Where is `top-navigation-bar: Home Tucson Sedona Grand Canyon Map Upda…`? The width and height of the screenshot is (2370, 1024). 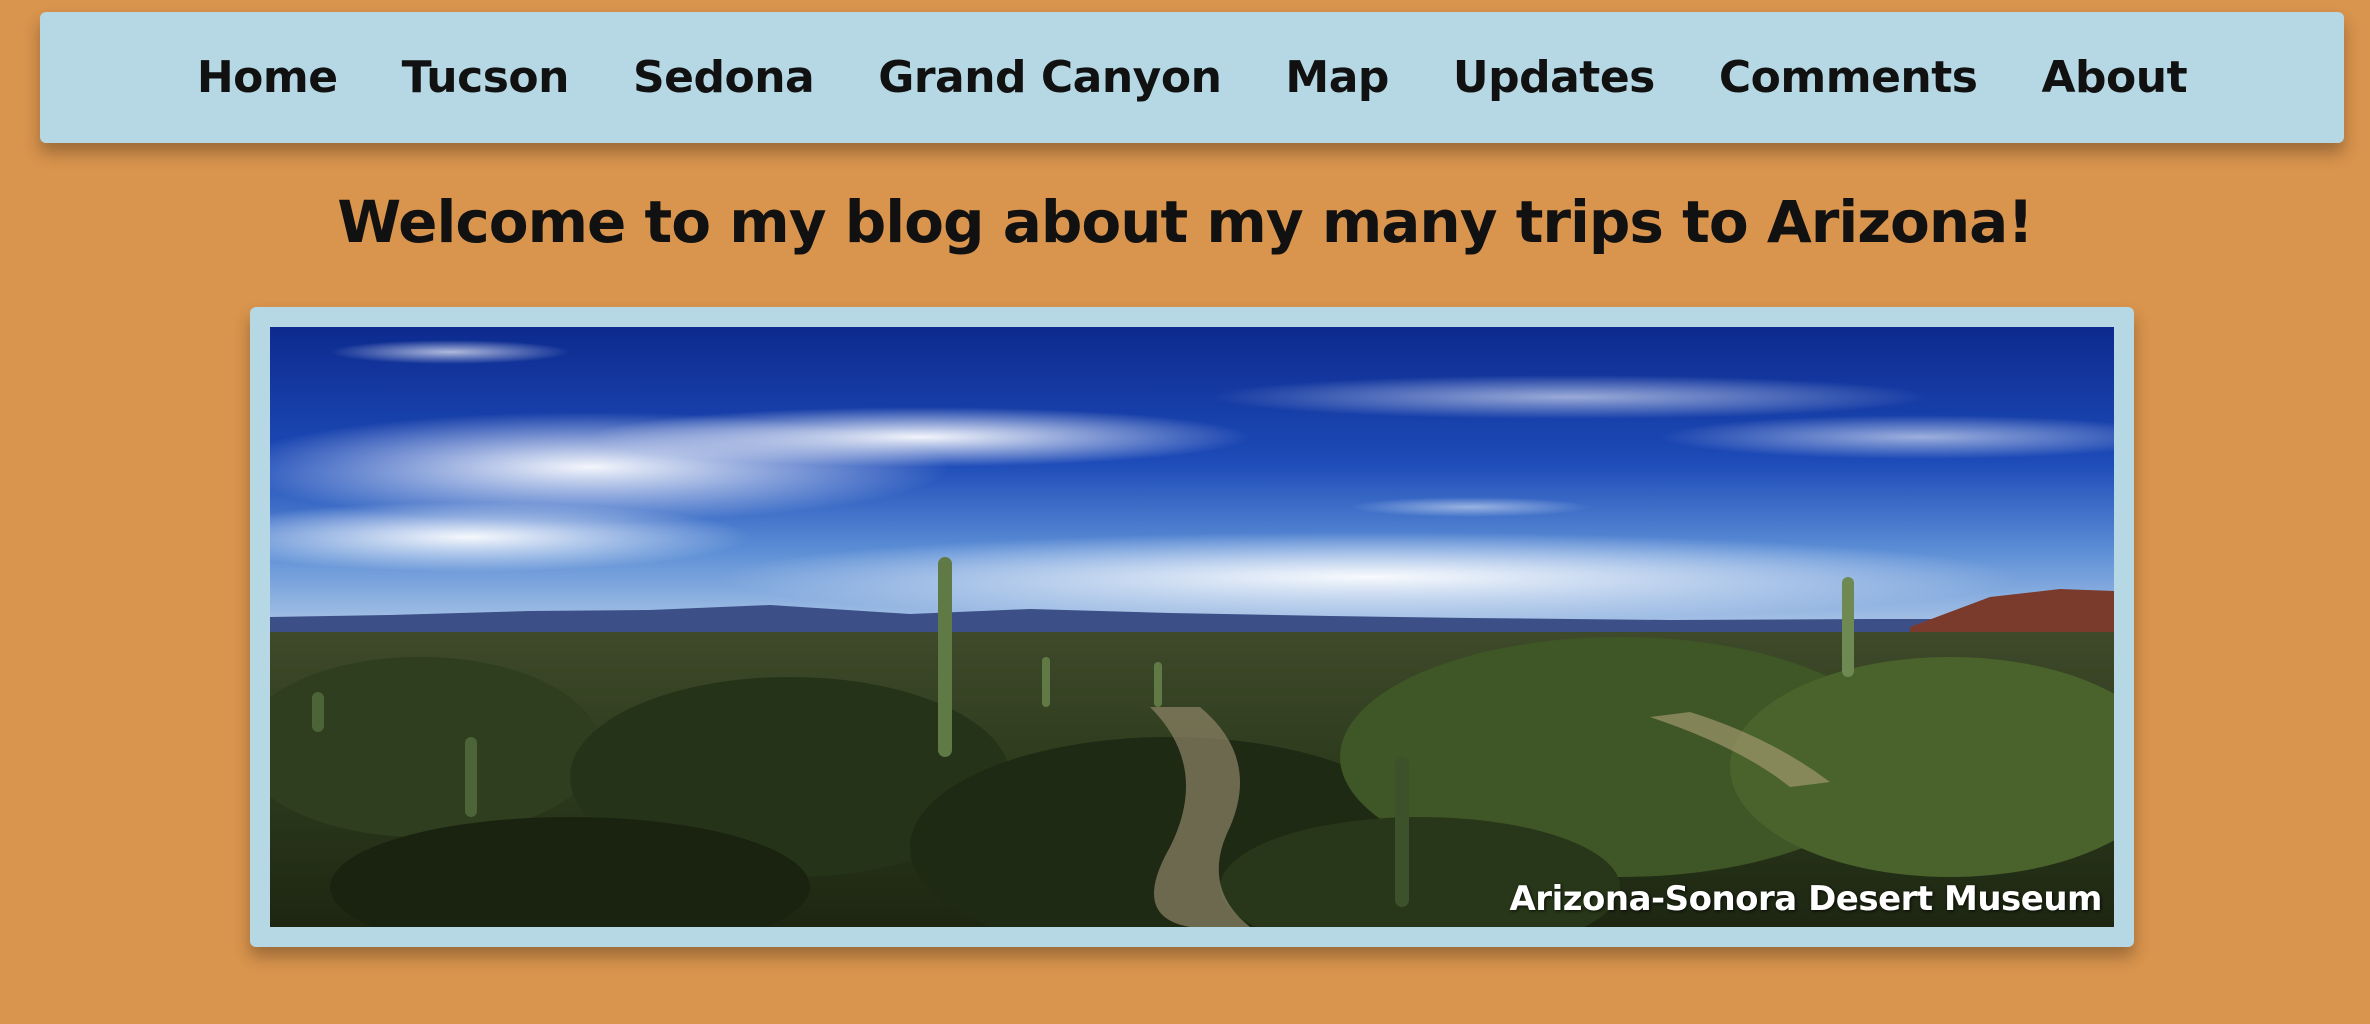 top-navigation-bar: Home Tucson Sedona Grand Canyon Map Upda… is located at coordinates (1192, 77).